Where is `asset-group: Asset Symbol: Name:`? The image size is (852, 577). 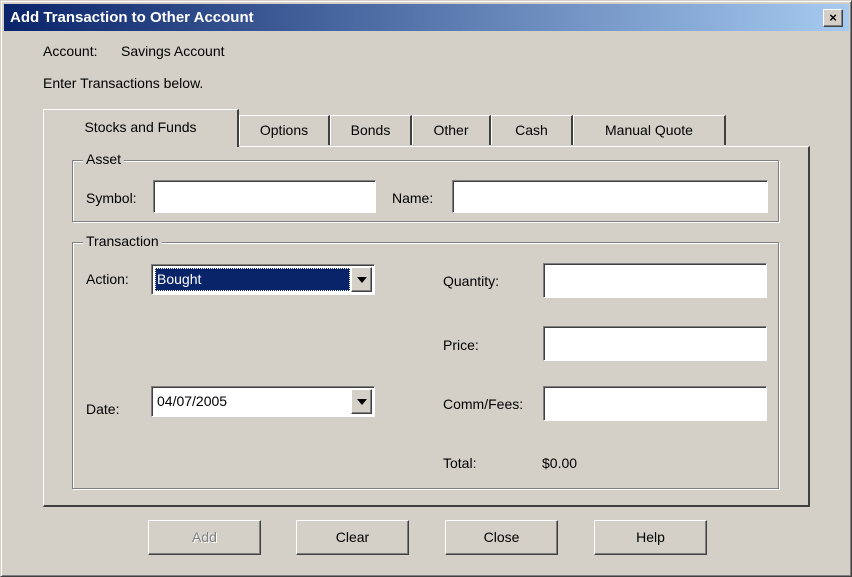
asset-group: Asset Symbol: Name: is located at coordinates (425, 186).